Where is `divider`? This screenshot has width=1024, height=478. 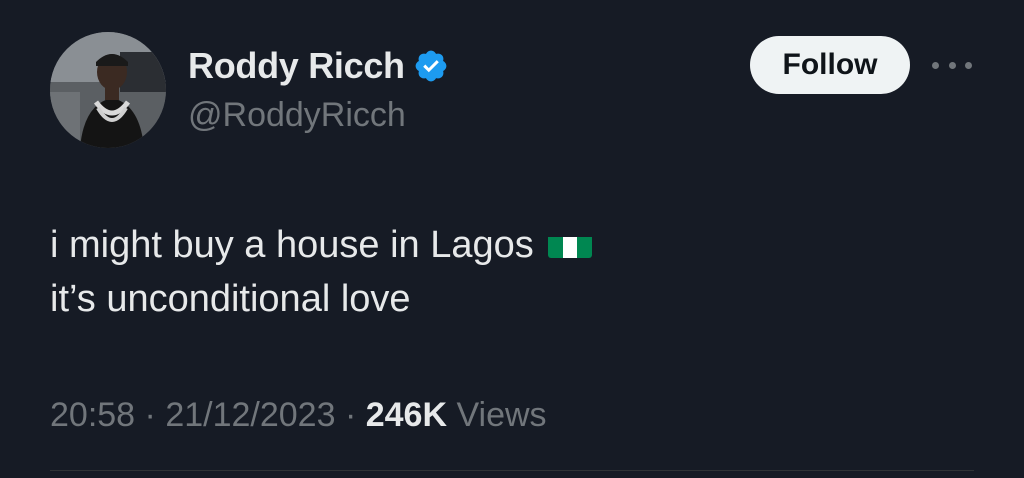
divider is located at coordinates (512, 470).